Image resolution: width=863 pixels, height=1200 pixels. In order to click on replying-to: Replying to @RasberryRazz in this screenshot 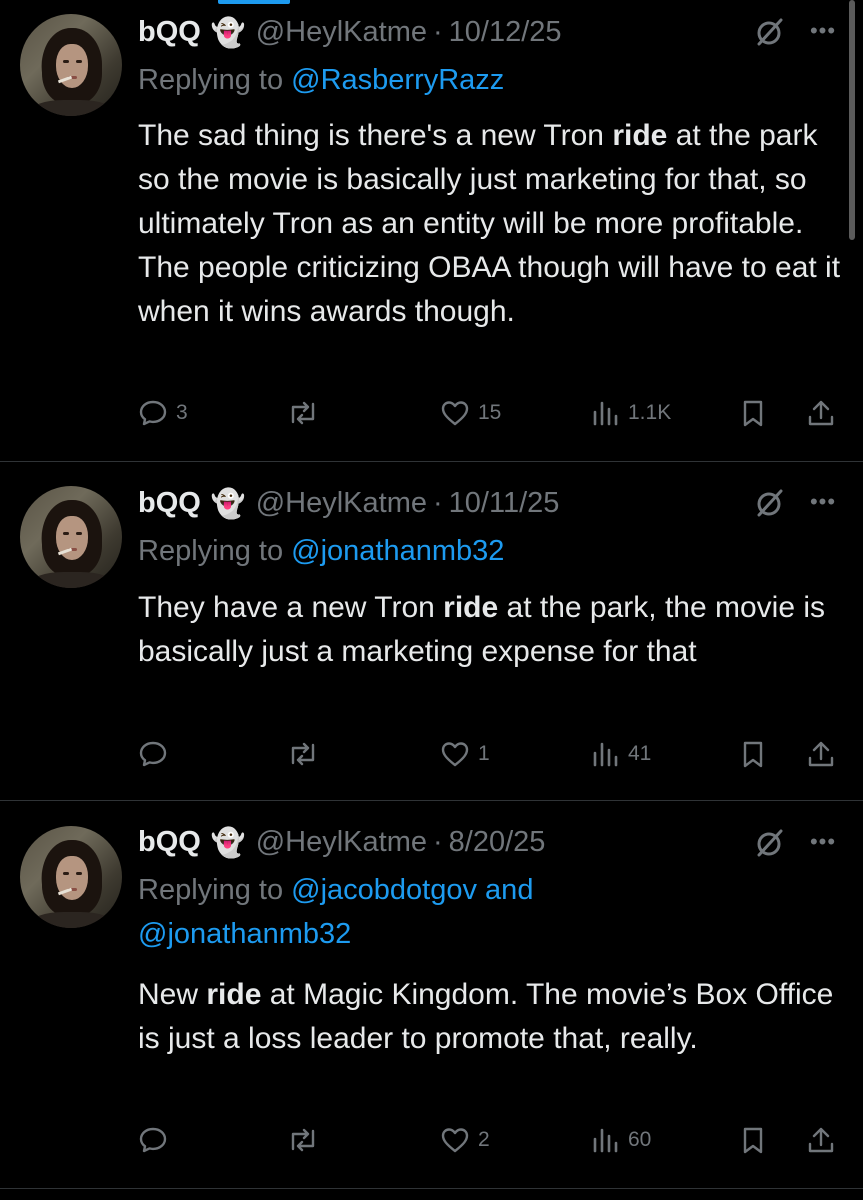, I will do `click(488, 80)`.